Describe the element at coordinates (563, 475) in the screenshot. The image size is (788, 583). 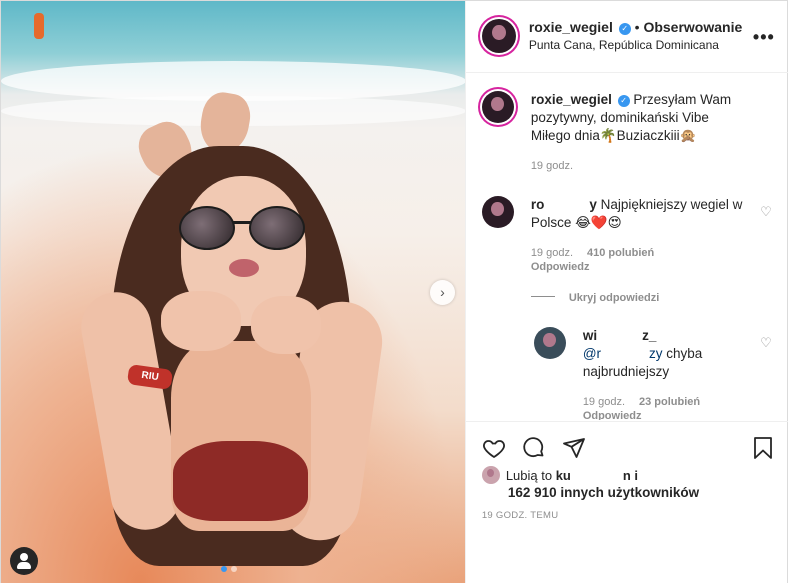
I see `liker-username-start: ku` at that location.